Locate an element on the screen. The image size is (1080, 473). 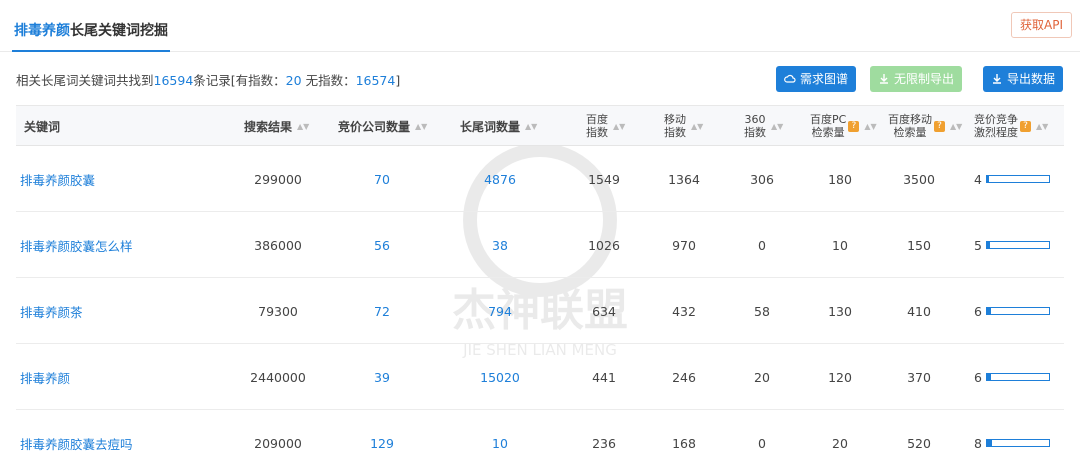
cell-bidding: 39 is located at coordinates (382, 377).